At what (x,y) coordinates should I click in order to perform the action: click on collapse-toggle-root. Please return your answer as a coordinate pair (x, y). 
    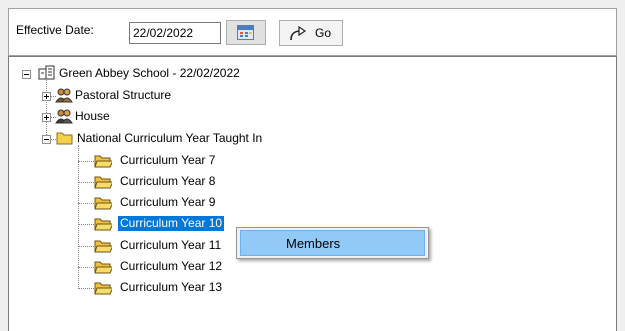
    Looking at the image, I should click on (26, 74).